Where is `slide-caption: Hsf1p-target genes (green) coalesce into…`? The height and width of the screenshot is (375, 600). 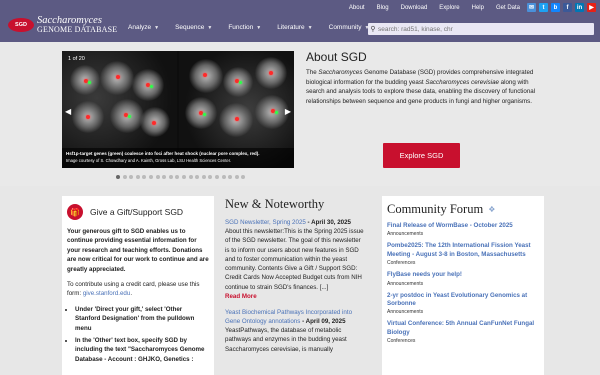 slide-caption: Hsf1p-target genes (green) coalesce into… is located at coordinates (178, 158).